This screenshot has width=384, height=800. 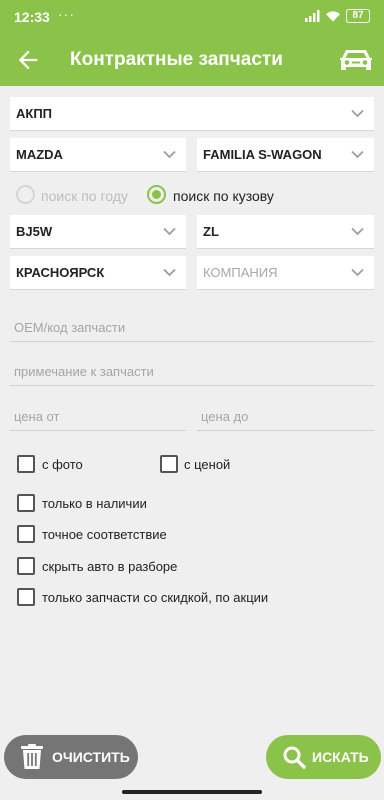 What do you see at coordinates (240, 272) in the screenshot?
I see `company-placeholder: КОМПАНИЯ` at bounding box center [240, 272].